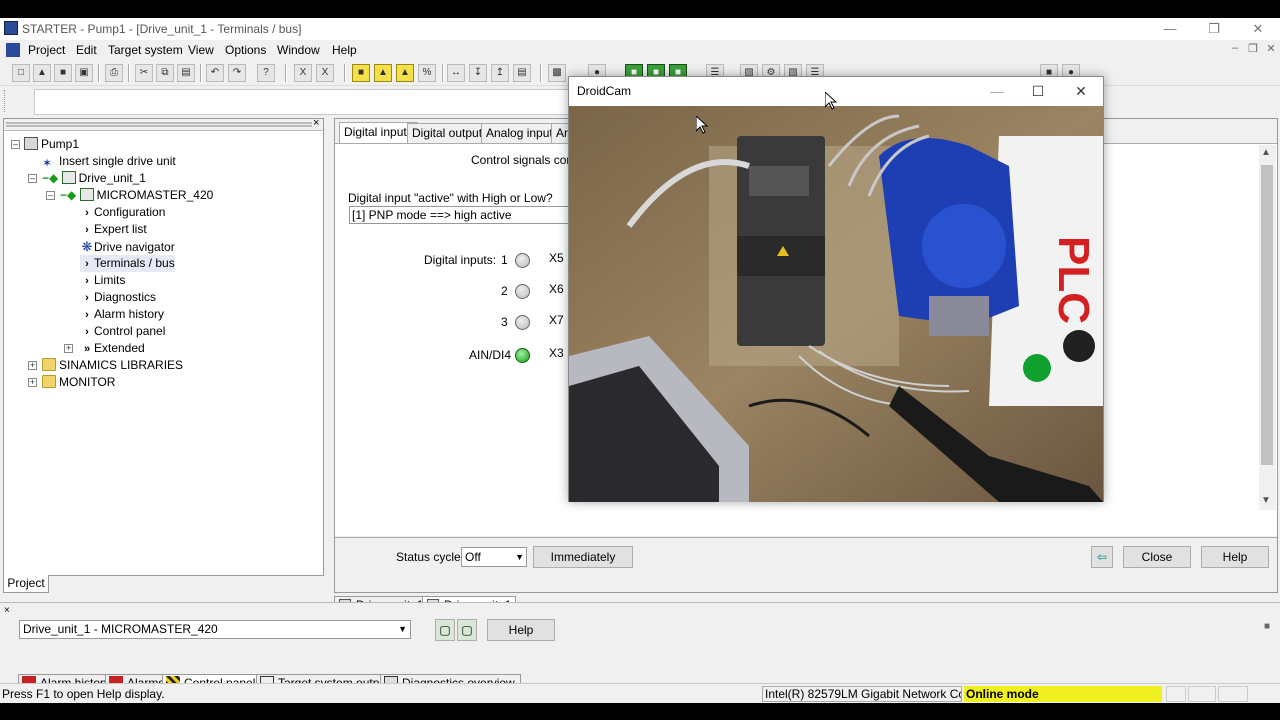  What do you see at coordinates (1102, 557) in the screenshot?
I see `back-arrow-icon: ⇦` at bounding box center [1102, 557].